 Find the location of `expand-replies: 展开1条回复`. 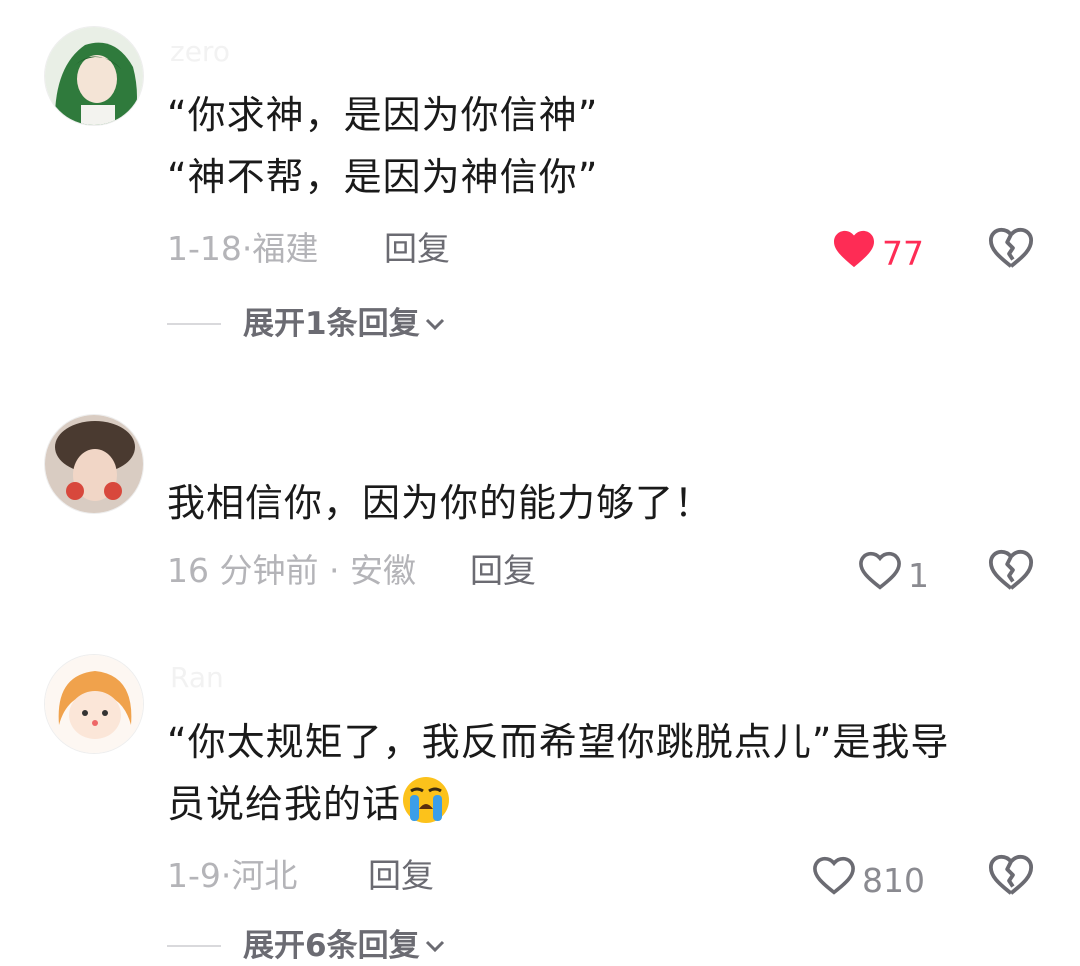

expand-replies: 展开1条回复 is located at coordinates (306, 324).